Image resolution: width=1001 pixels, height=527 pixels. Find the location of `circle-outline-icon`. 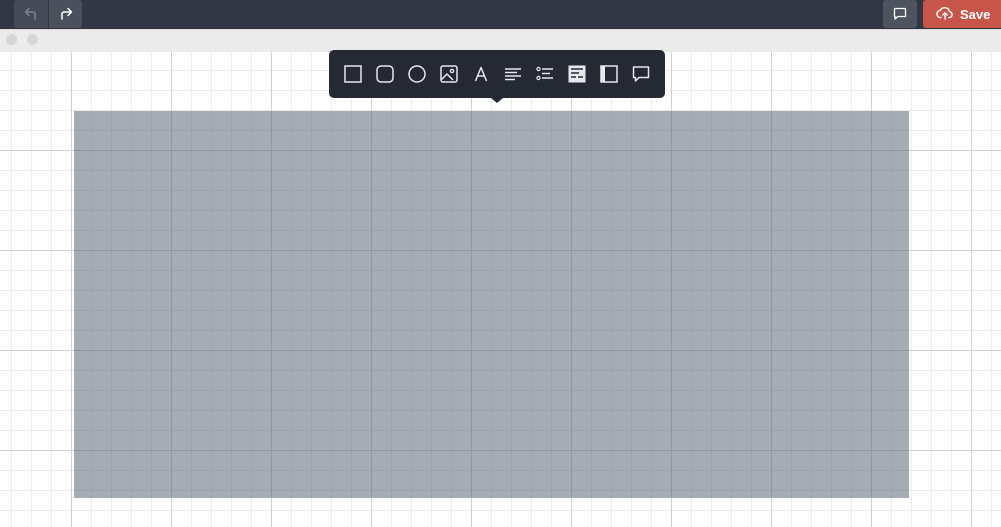

circle-outline-icon is located at coordinates (417, 74).